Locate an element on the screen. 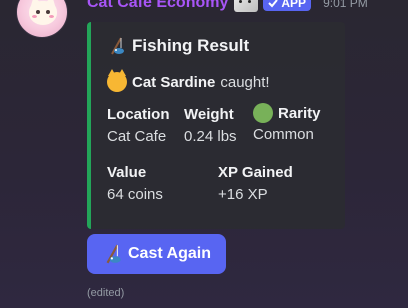 This screenshot has height=308, width=408. field-rarity: Rarity Common is located at coordinates (287, 123).